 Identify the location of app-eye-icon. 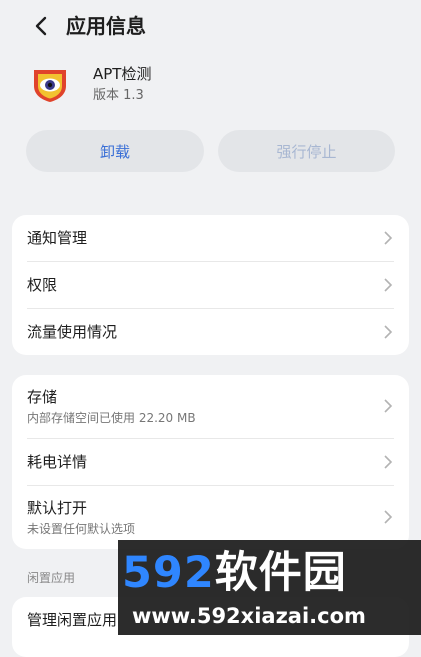
(50, 84).